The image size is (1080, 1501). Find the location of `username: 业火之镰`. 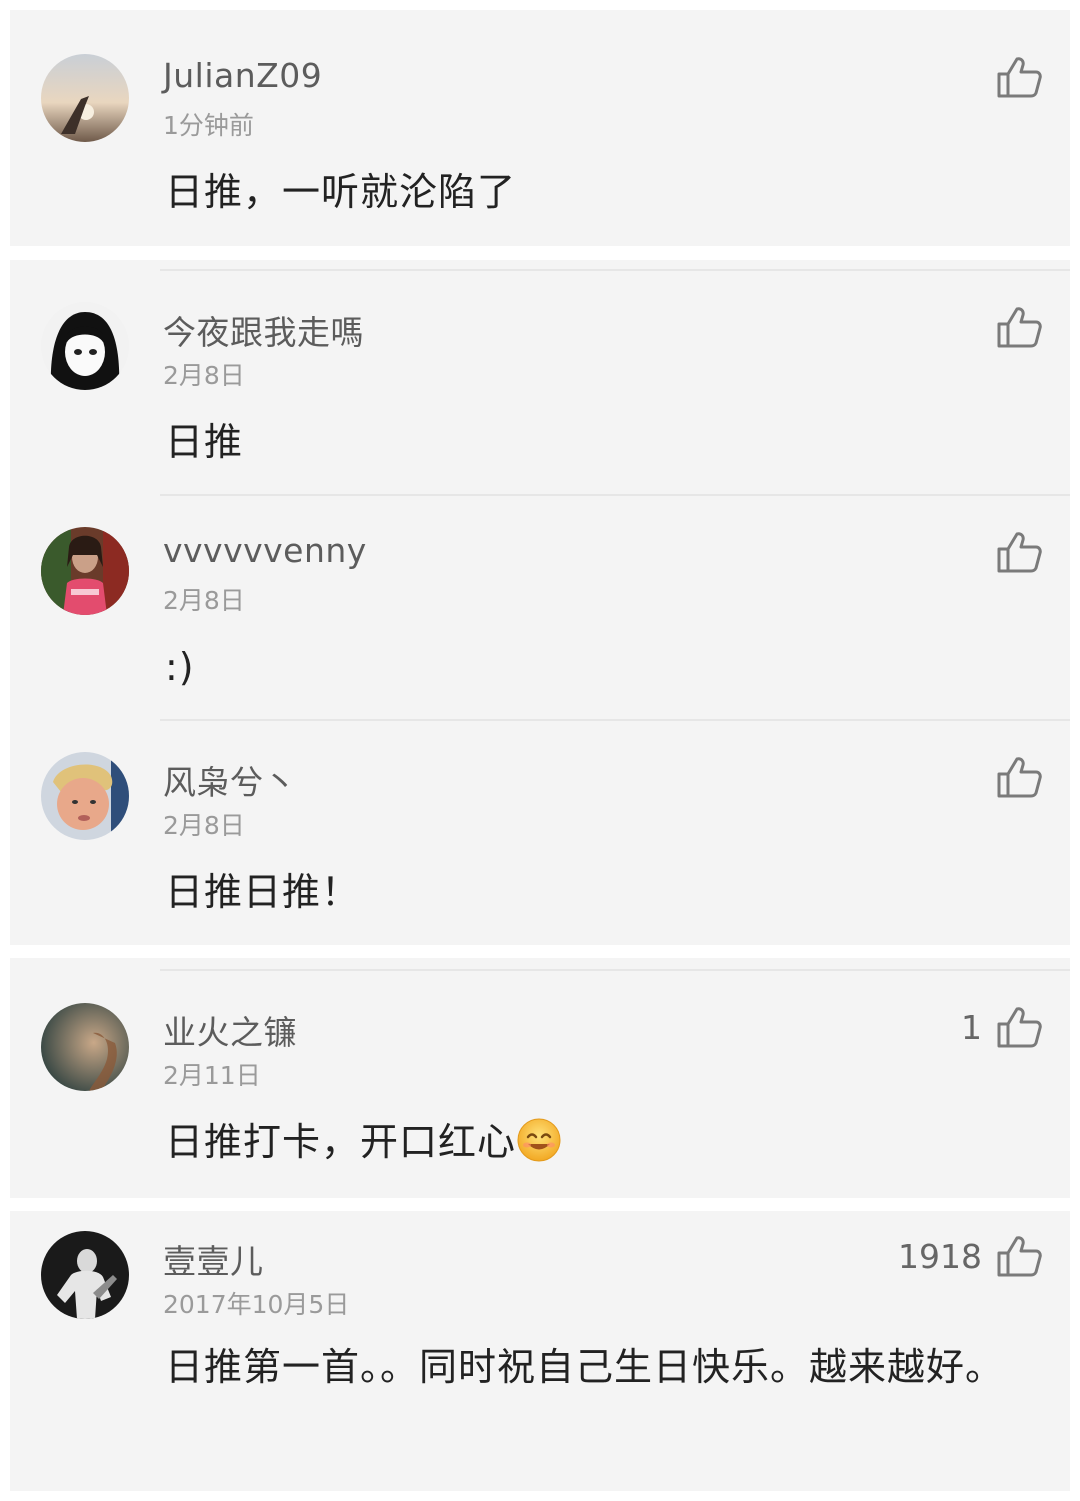

username: 业火之镰 is located at coordinates (230, 1030).